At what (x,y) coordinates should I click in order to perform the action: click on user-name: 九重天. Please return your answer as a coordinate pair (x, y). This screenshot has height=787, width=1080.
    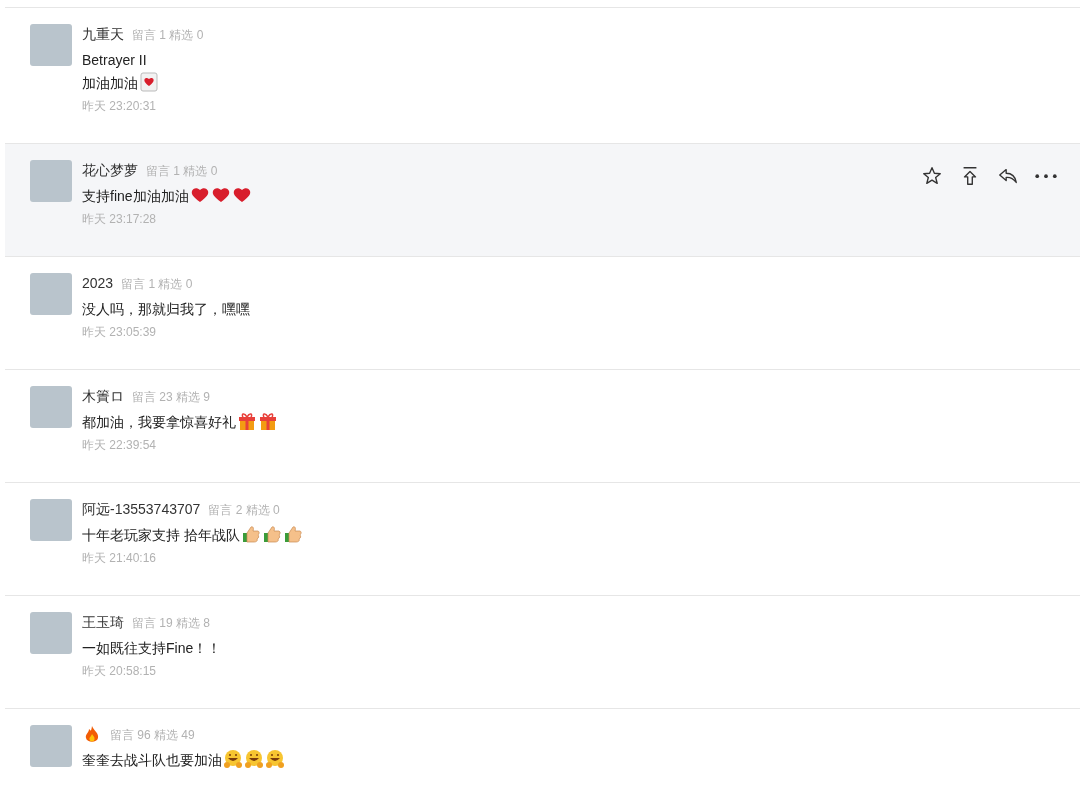
    Looking at the image, I should click on (103, 34).